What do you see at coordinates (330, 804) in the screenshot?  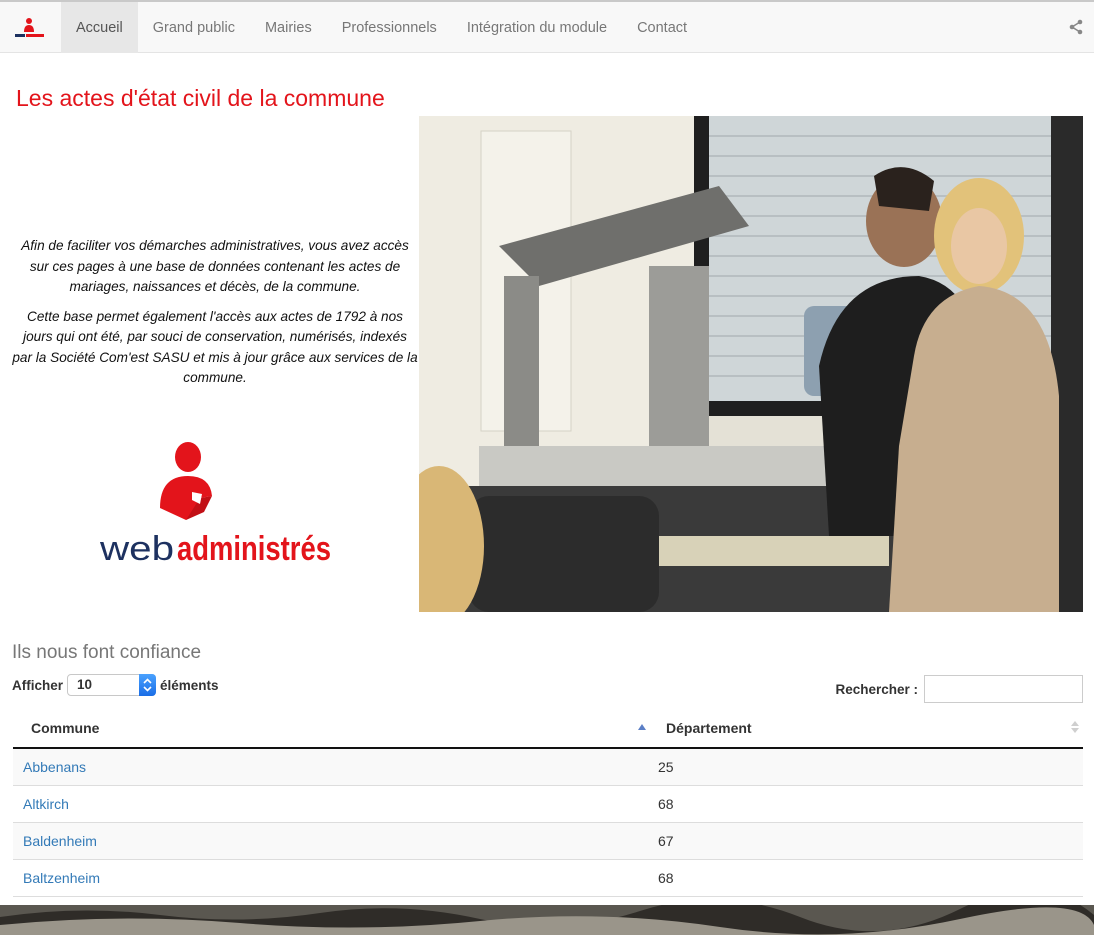 I see `commune-link: Altkirch` at bounding box center [330, 804].